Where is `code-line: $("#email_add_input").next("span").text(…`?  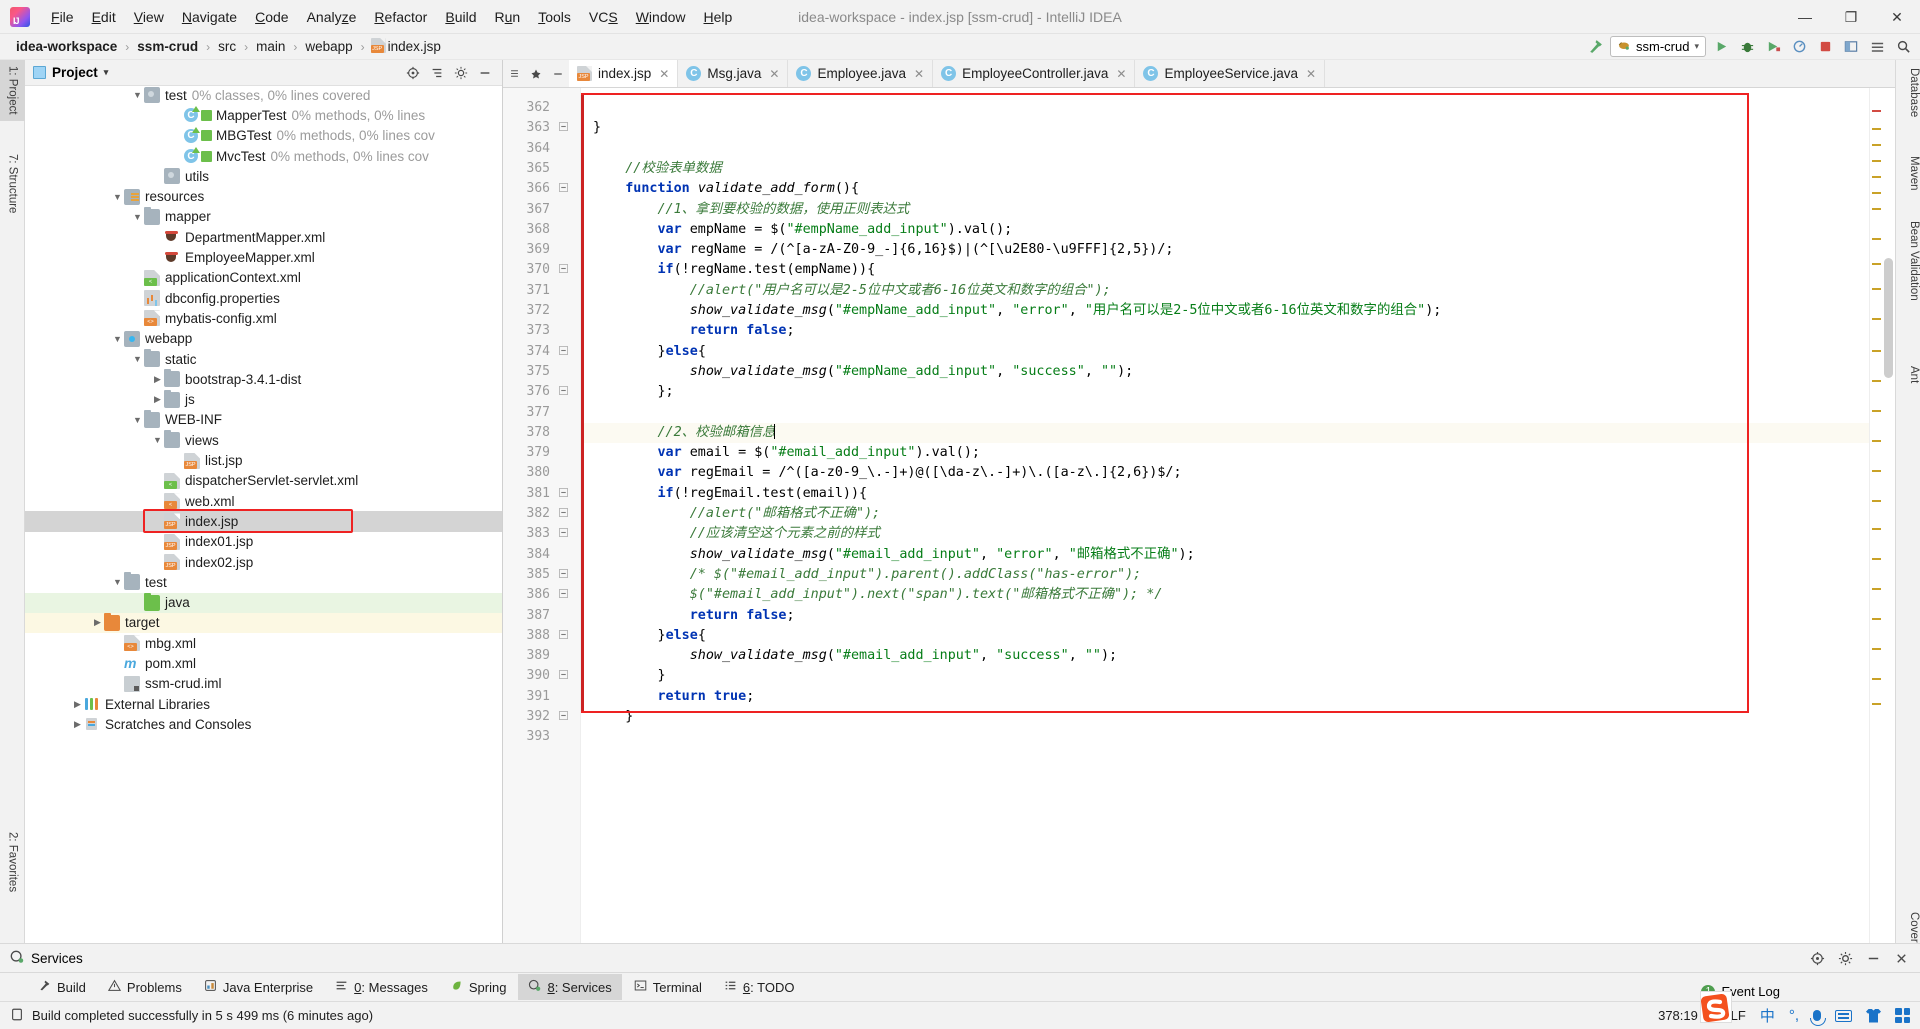
code-line: $("#email_add_input").next("span").text(… is located at coordinates (1225, 595).